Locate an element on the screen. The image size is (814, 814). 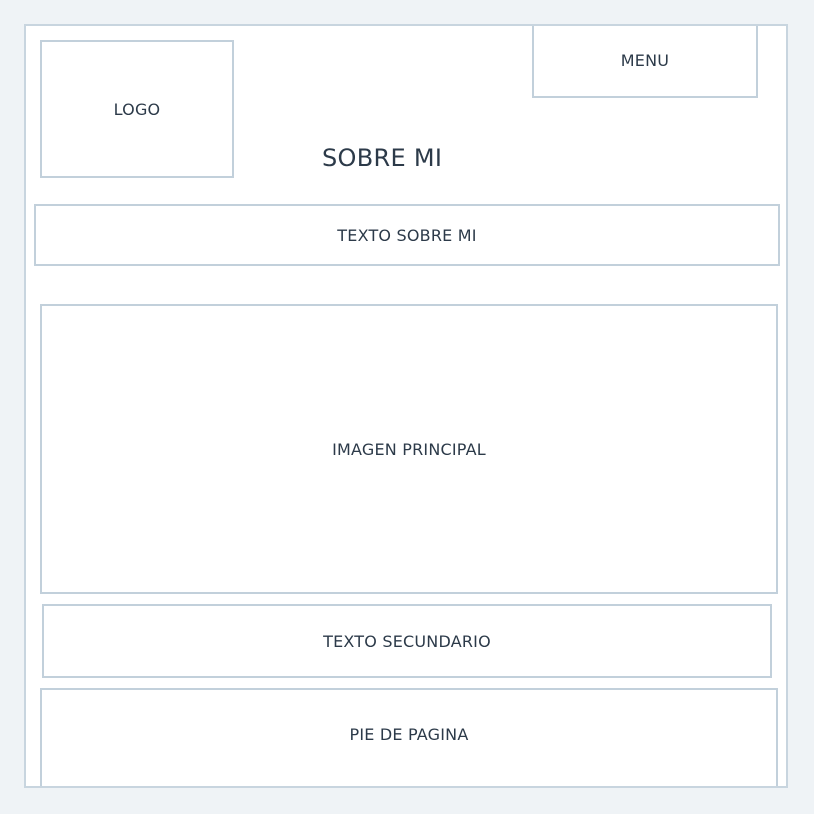
menu-placeholder: MENU is located at coordinates (645, 62).